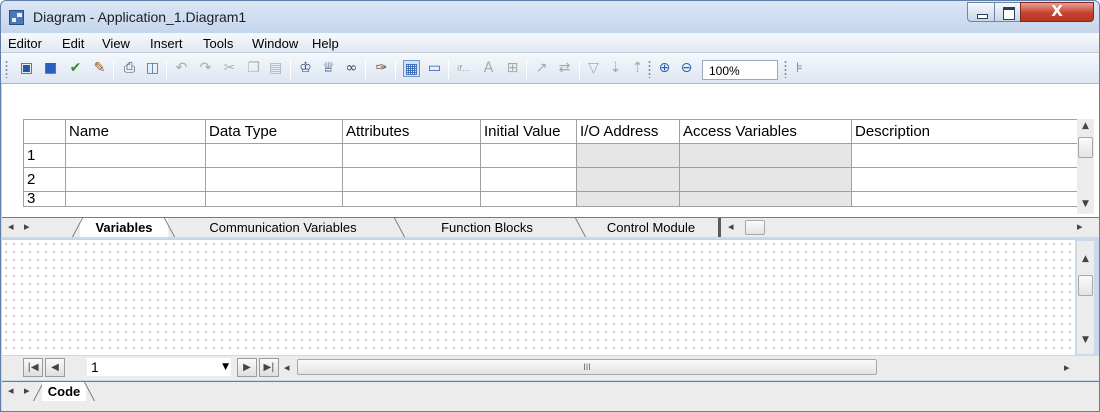 This screenshot has height=412, width=1100. I want to click on zoom-in-icon: ⊕, so click(664, 68).